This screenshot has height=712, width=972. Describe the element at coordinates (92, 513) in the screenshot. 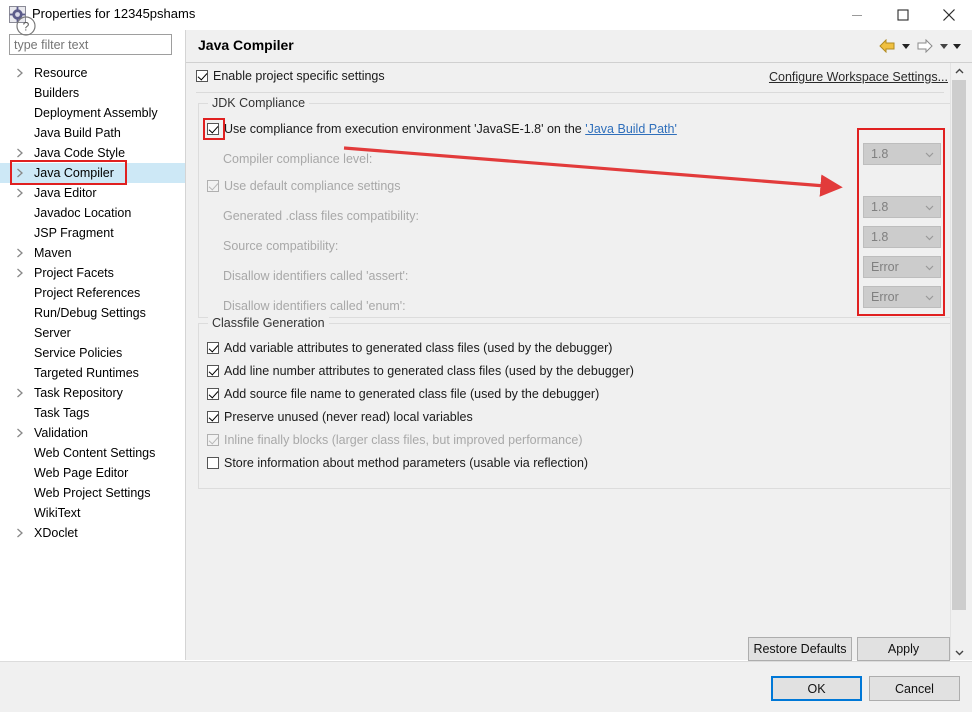

I see `sidebar-item-wikitext: WikiText` at that location.